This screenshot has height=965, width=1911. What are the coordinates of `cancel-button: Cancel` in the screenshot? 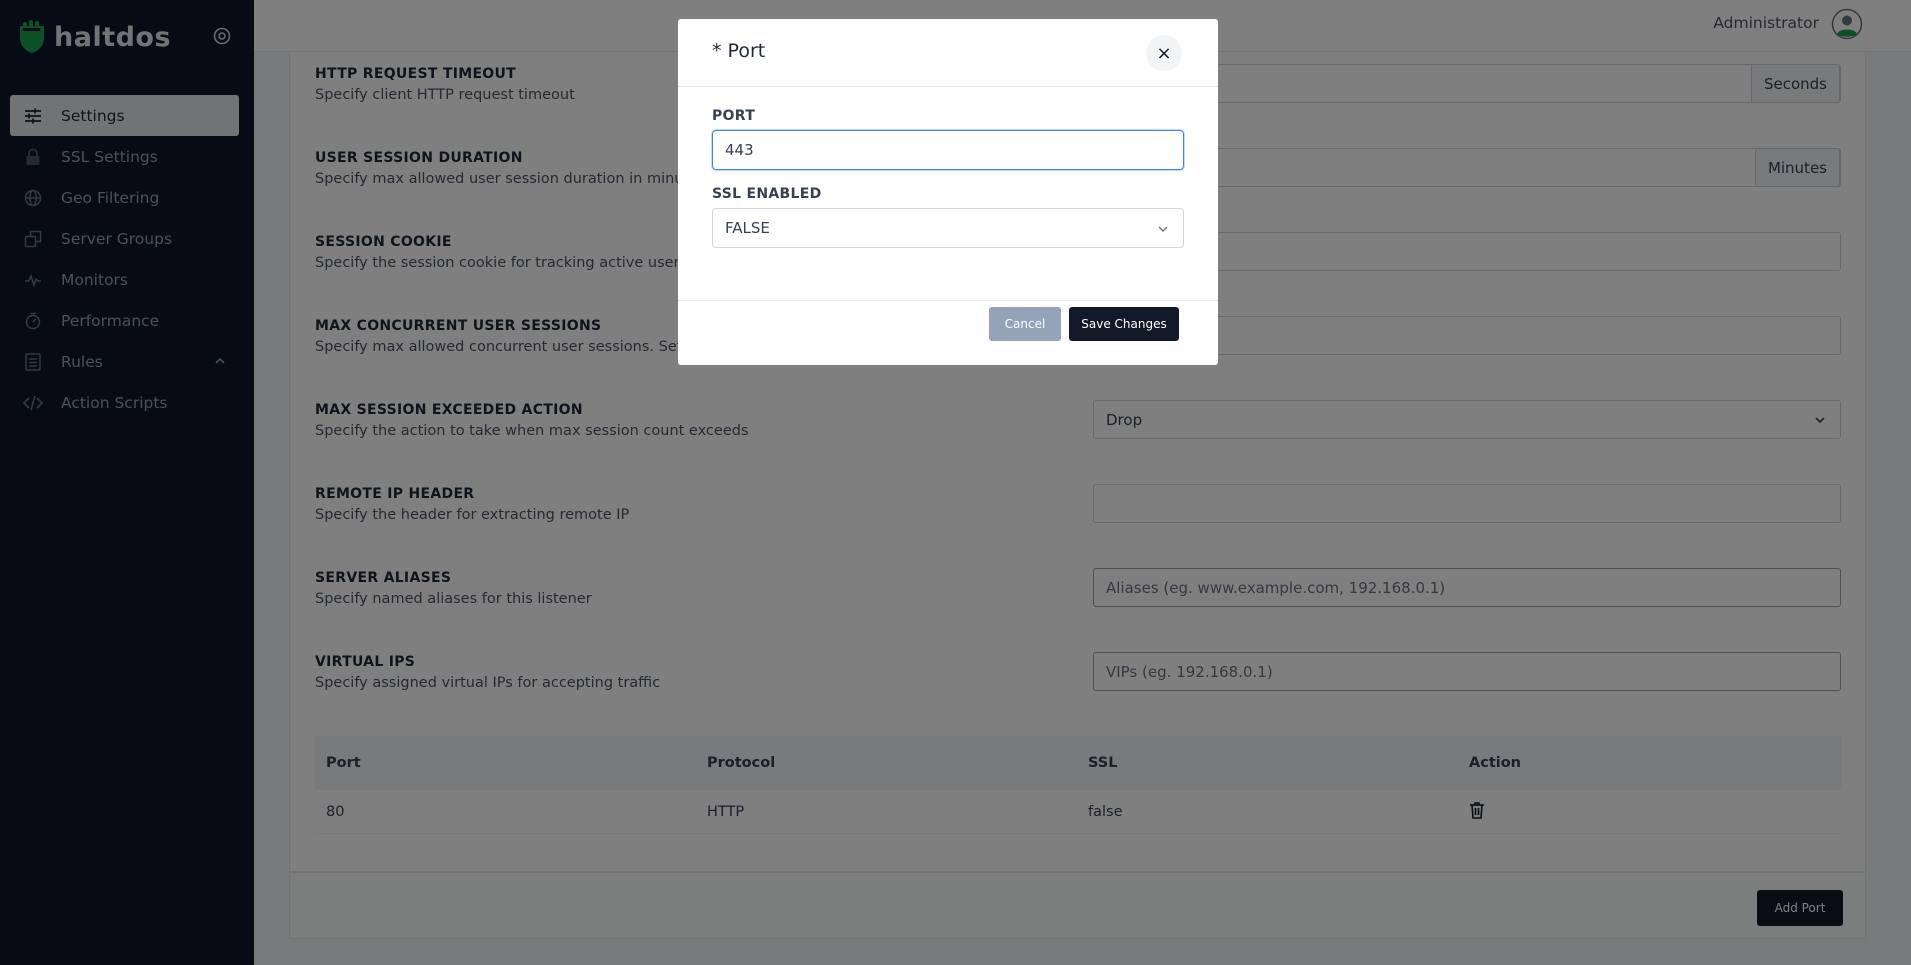 It's located at (1025, 324).